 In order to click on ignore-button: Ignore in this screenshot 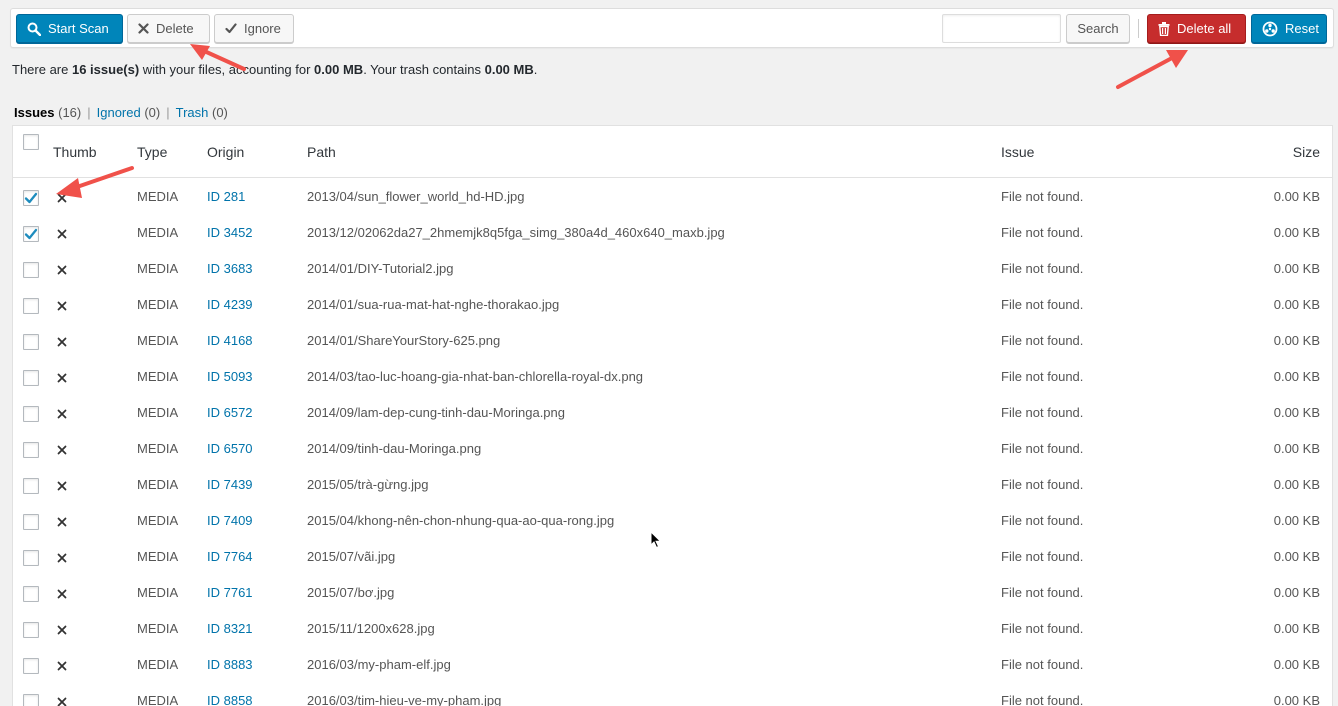, I will do `click(254, 28)`.